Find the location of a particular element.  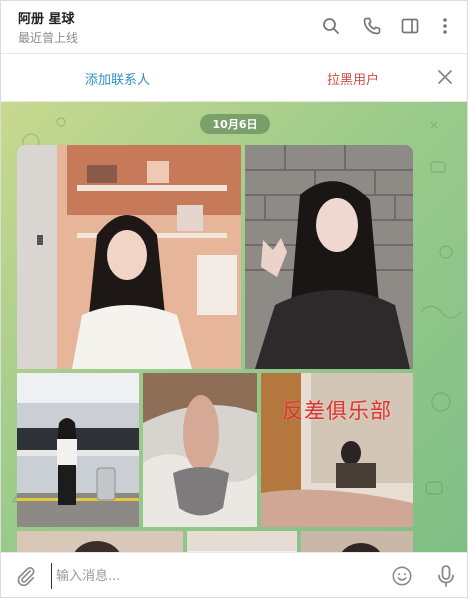

more-vertical-icon is located at coordinates (445, 26).